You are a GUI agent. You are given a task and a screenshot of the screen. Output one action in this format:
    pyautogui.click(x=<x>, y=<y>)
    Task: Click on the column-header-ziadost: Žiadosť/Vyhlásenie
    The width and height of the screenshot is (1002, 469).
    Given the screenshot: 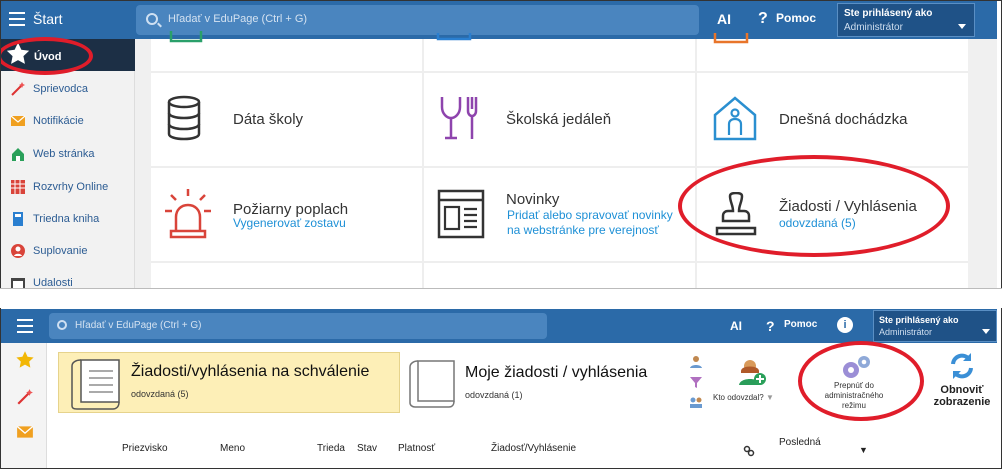 What is the action you would take?
    pyautogui.click(x=533, y=448)
    